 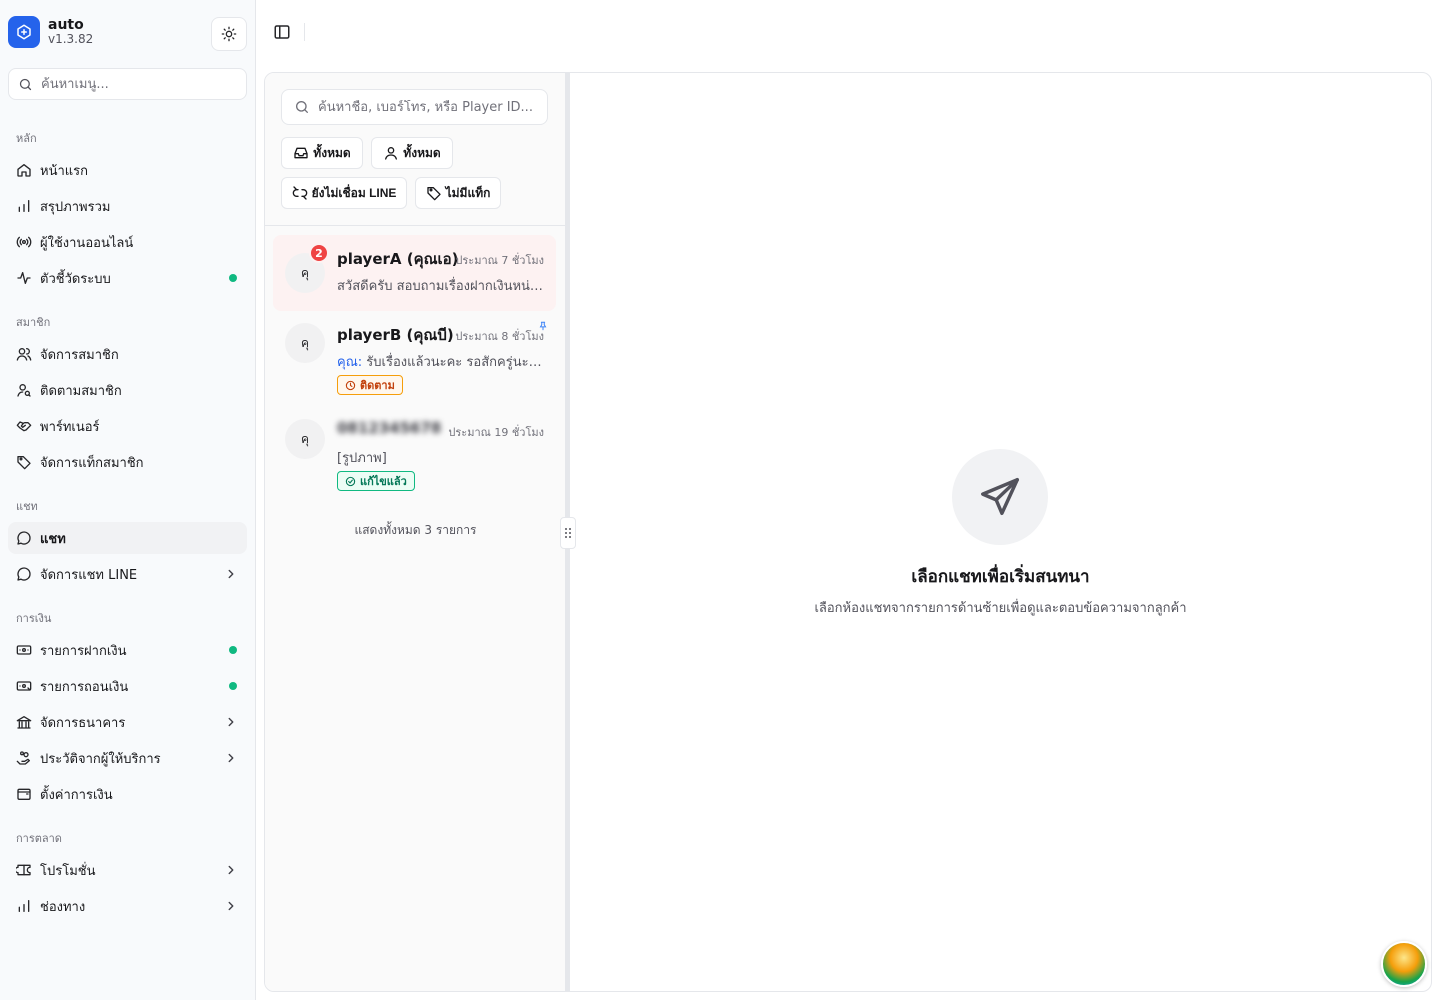 I want to click on sidebar-item-label: จัดการแท็กสมาชิก, so click(x=92, y=463).